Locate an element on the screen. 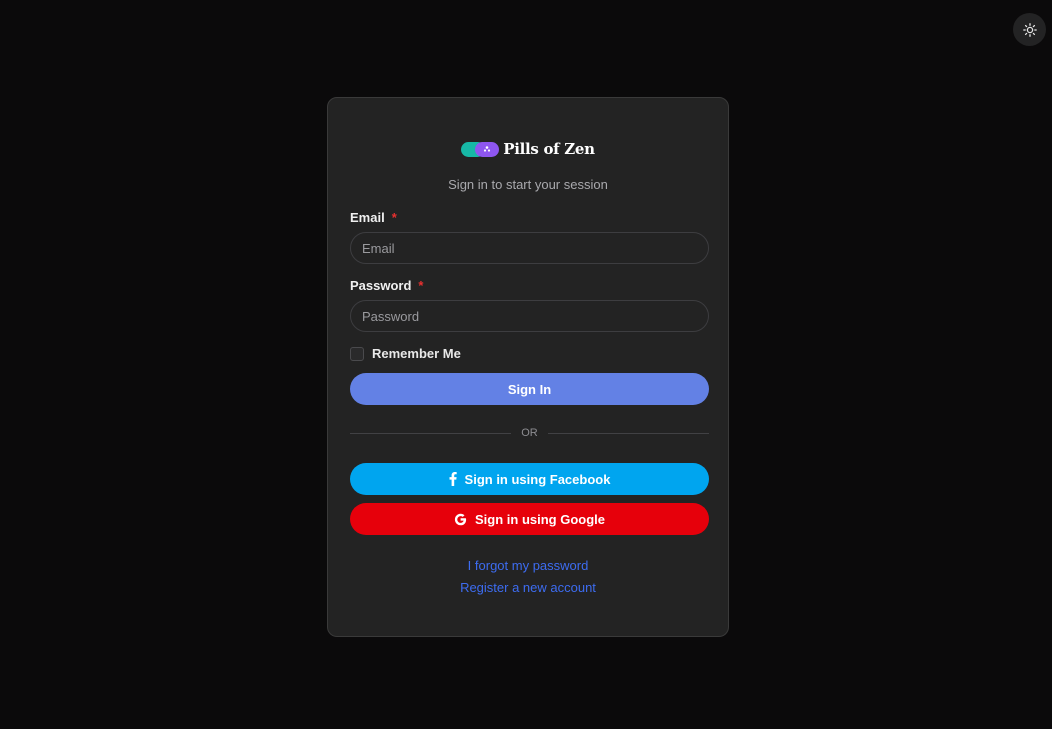 The height and width of the screenshot is (729, 1052). or-divider: OR is located at coordinates (529, 433).